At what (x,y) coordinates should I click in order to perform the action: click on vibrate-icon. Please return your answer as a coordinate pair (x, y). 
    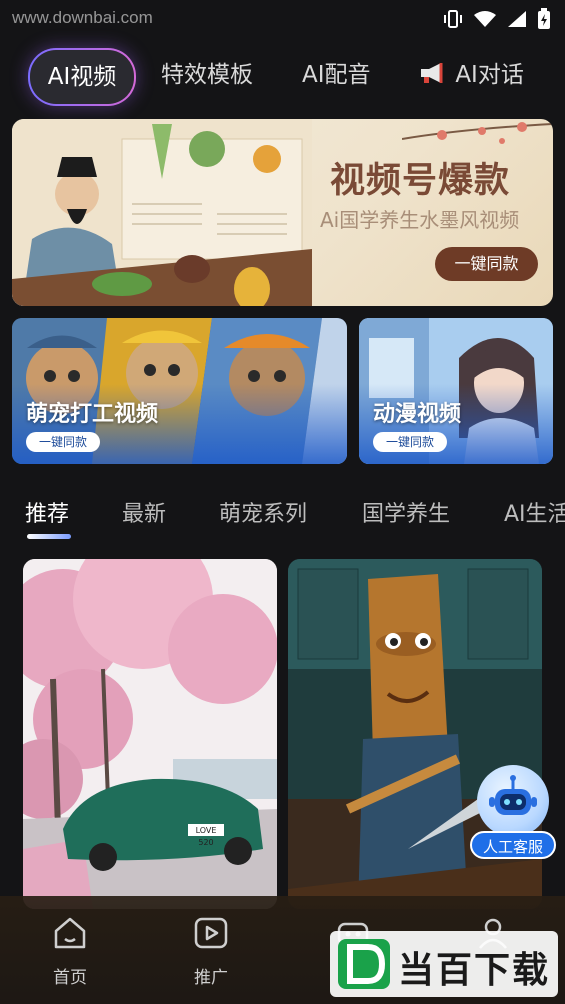
    Looking at the image, I should click on (453, 21).